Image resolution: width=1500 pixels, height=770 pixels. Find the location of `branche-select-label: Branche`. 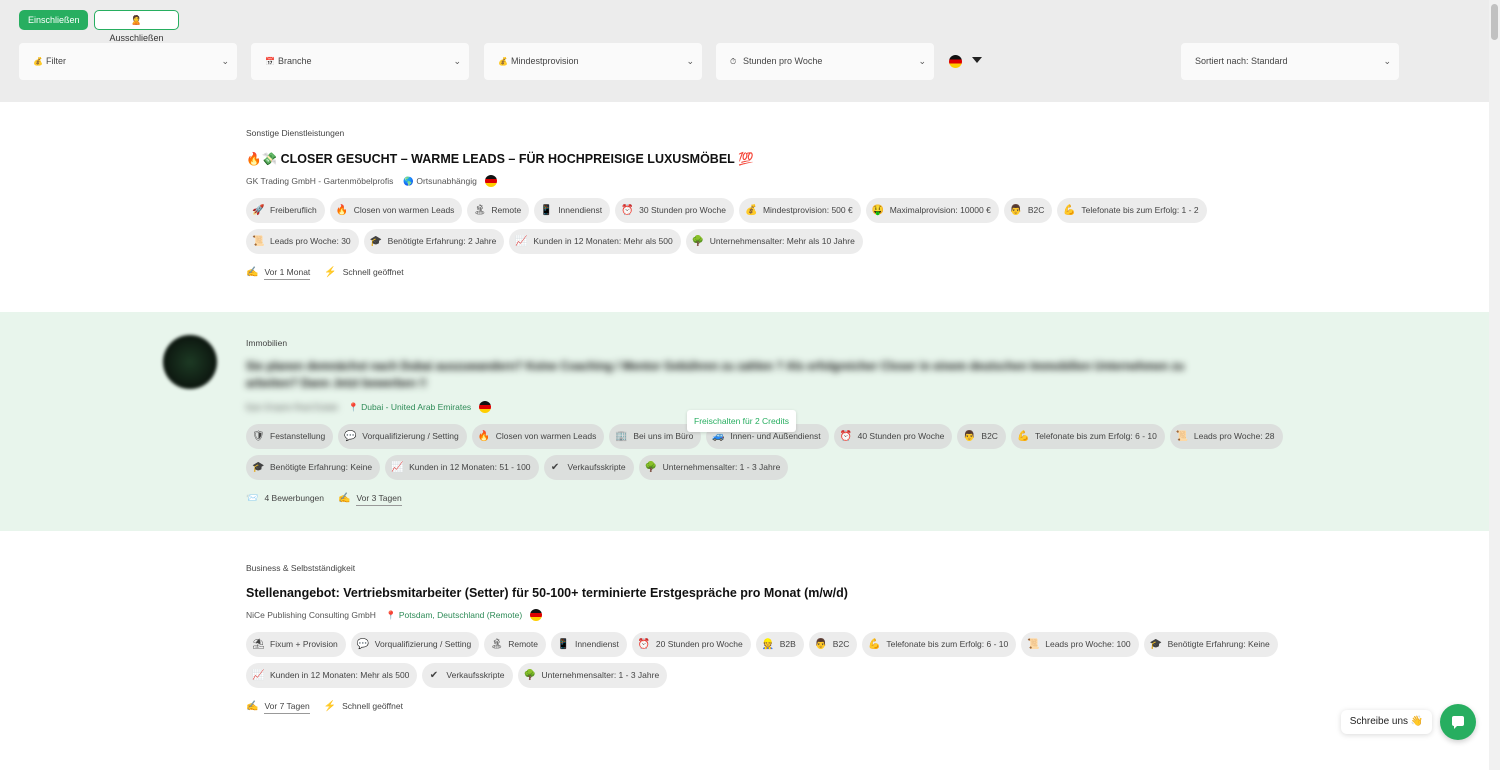

branche-select-label: Branche is located at coordinates (295, 61).